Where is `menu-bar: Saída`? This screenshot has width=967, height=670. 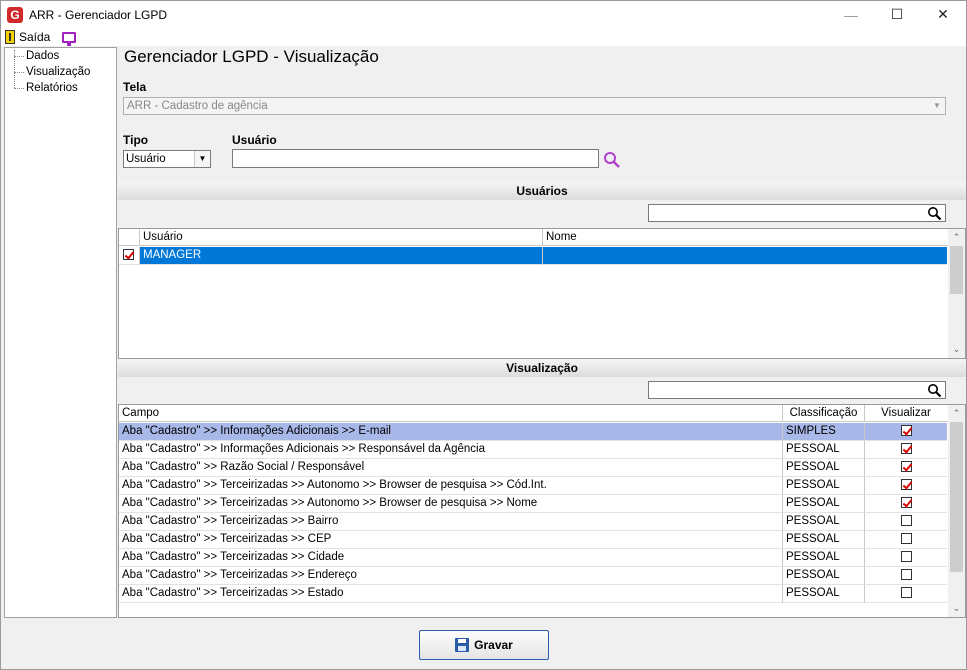
menu-bar: Saída is located at coordinates (483, 37).